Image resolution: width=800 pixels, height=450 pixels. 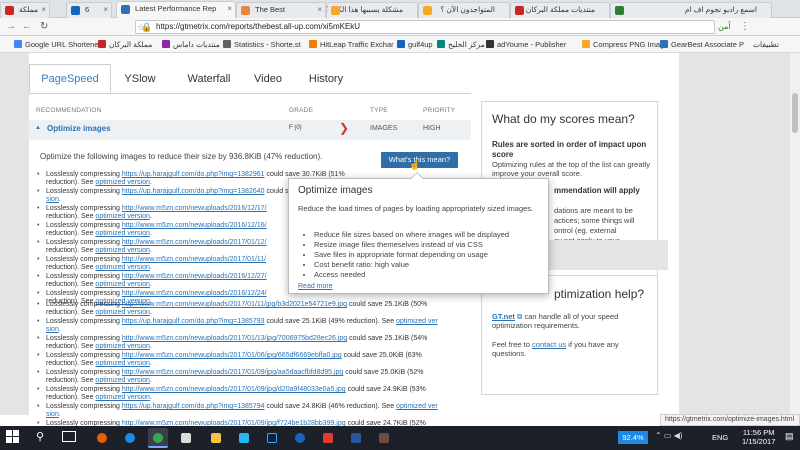 What do you see at coordinates (789, 436) in the screenshot?
I see `notifications-icon: ▤` at bounding box center [789, 436].